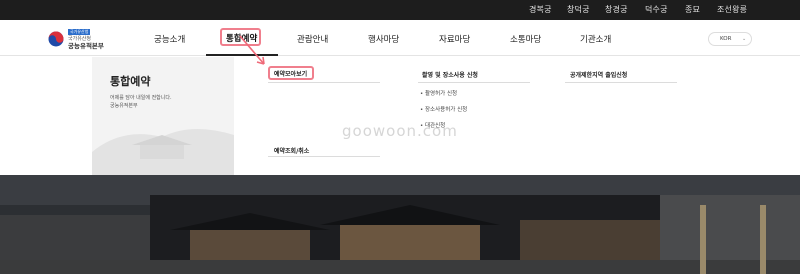 The height and width of the screenshot is (274, 800). What do you see at coordinates (450, 74) in the screenshot?
I see `menu-filming-venue: 촬영 및 장소사용 신청` at bounding box center [450, 74].